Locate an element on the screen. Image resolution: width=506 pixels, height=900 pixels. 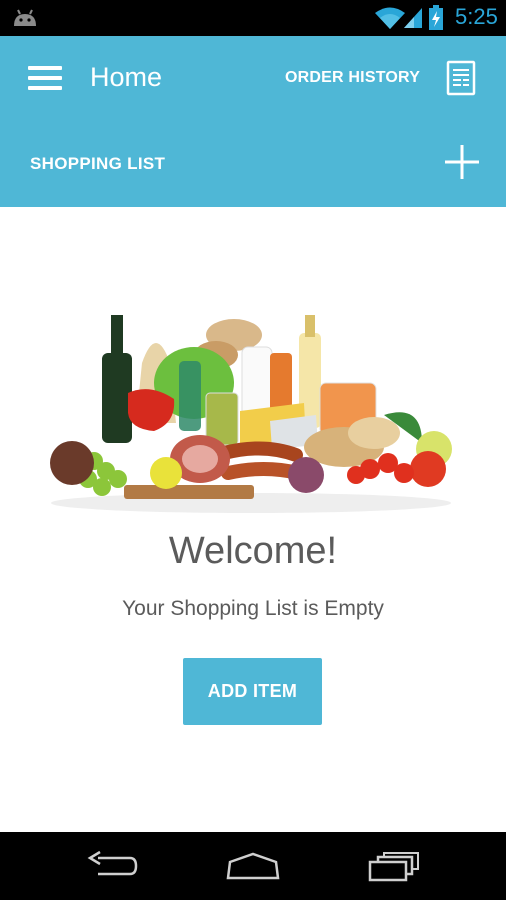
page-title: Home is located at coordinates (126, 77).